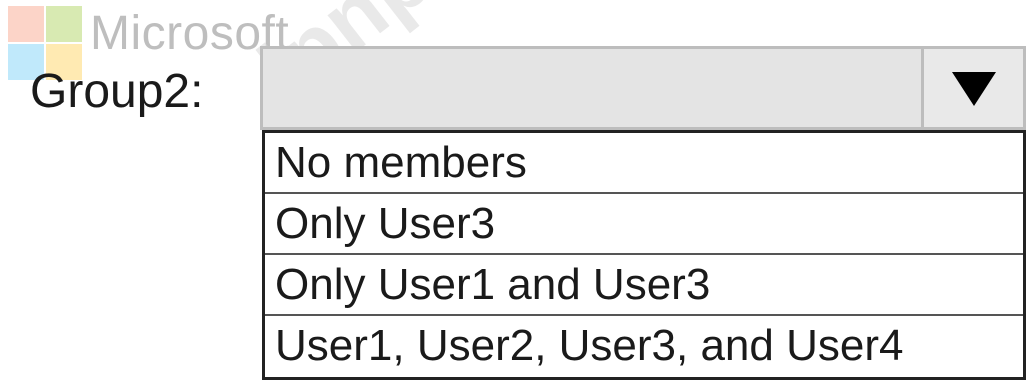 The width and height of the screenshot is (1028, 385). I want to click on logo-tile-red, so click(26, 24).